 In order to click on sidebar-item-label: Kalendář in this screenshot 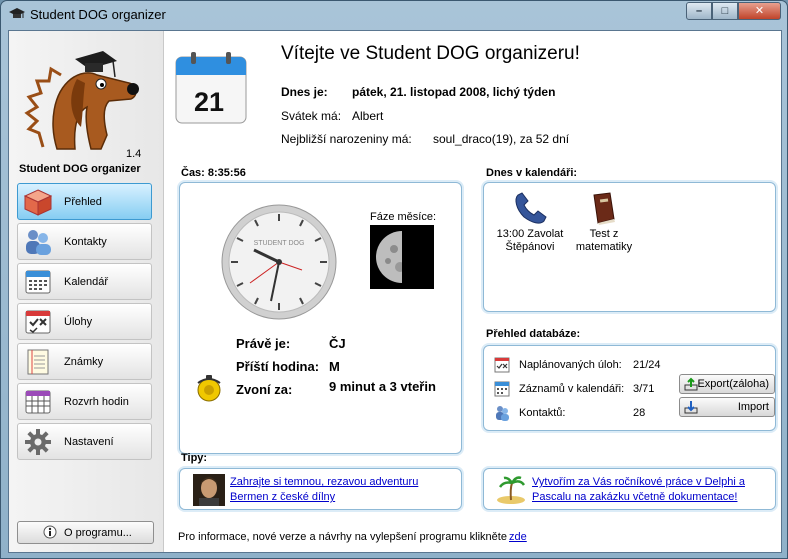, I will do `click(86, 282)`.